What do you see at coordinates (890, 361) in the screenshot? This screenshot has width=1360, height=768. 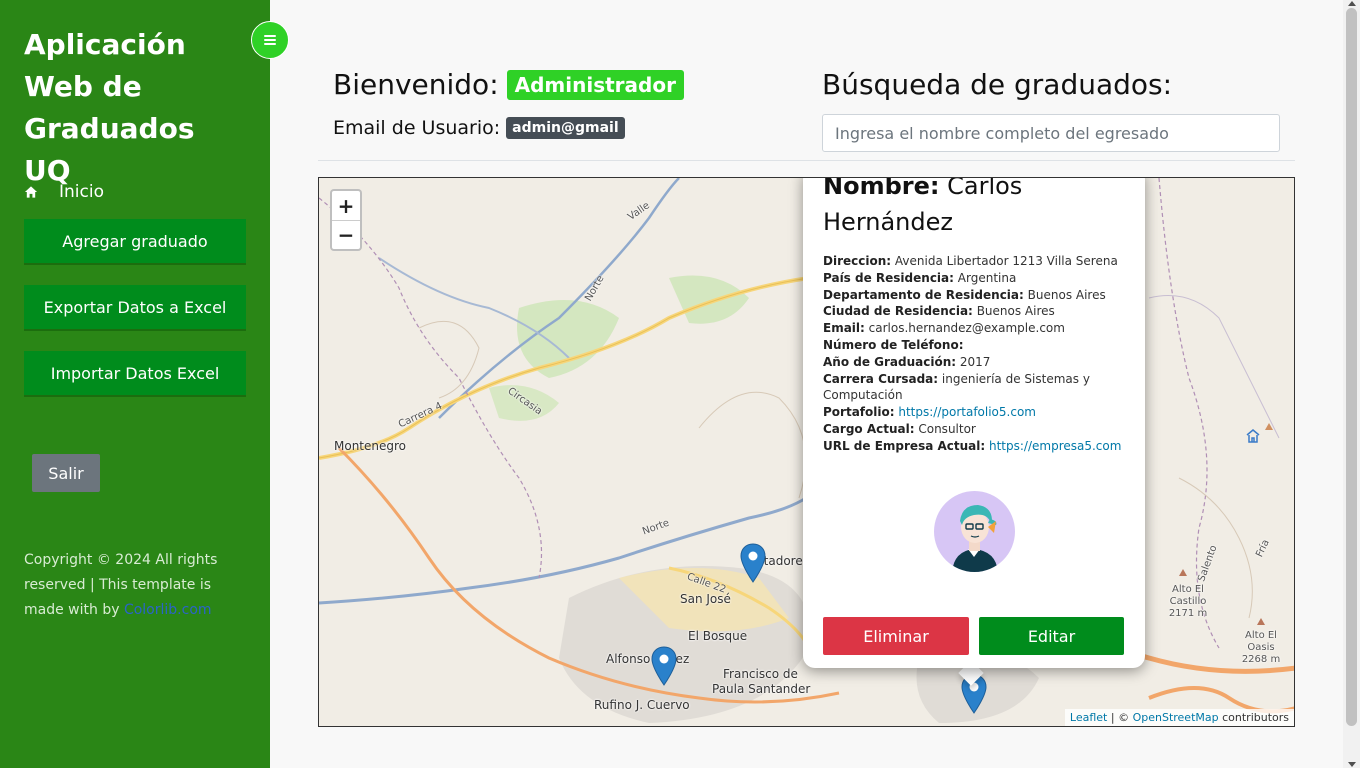 I see `detail-label: Año de Graduación:` at bounding box center [890, 361].